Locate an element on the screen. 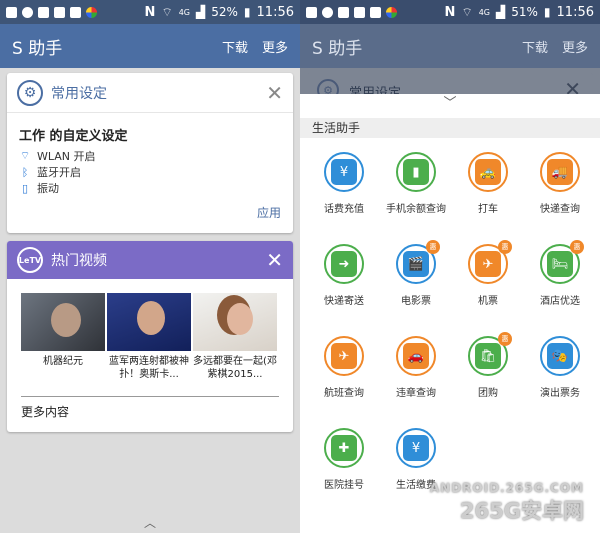 The height and width of the screenshot is (533, 600). express-send-icon: ➜ is located at coordinates (344, 264).